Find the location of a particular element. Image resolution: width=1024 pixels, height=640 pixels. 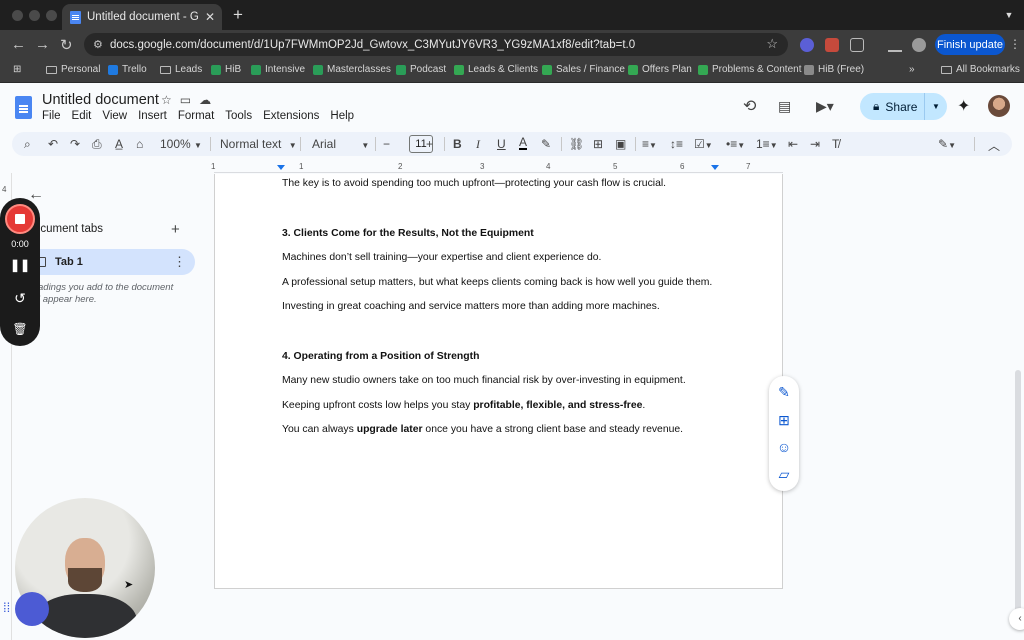

bookmark-leads-clients: Leads & Clients is located at coordinates (496, 69).